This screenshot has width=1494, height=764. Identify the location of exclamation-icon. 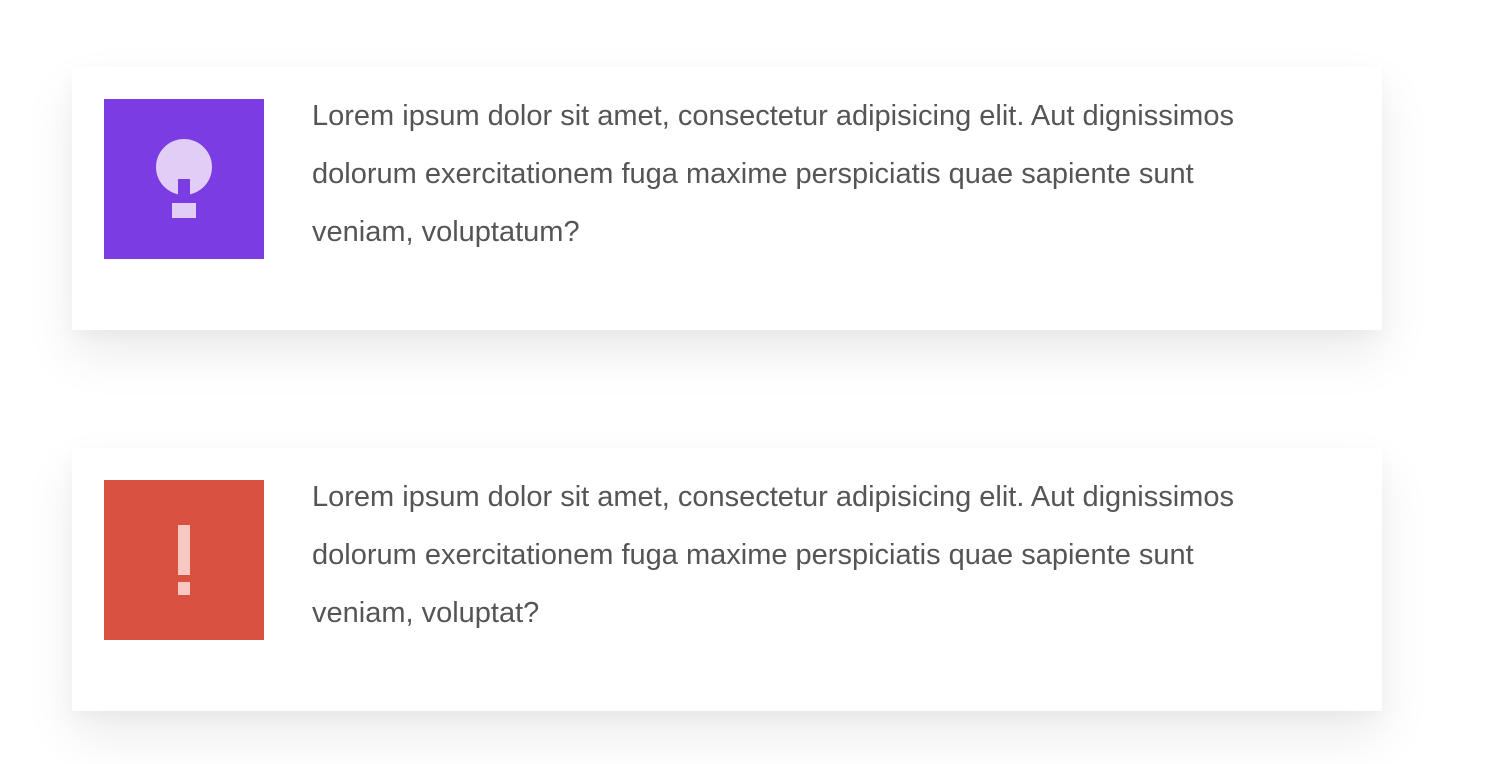
(184, 560).